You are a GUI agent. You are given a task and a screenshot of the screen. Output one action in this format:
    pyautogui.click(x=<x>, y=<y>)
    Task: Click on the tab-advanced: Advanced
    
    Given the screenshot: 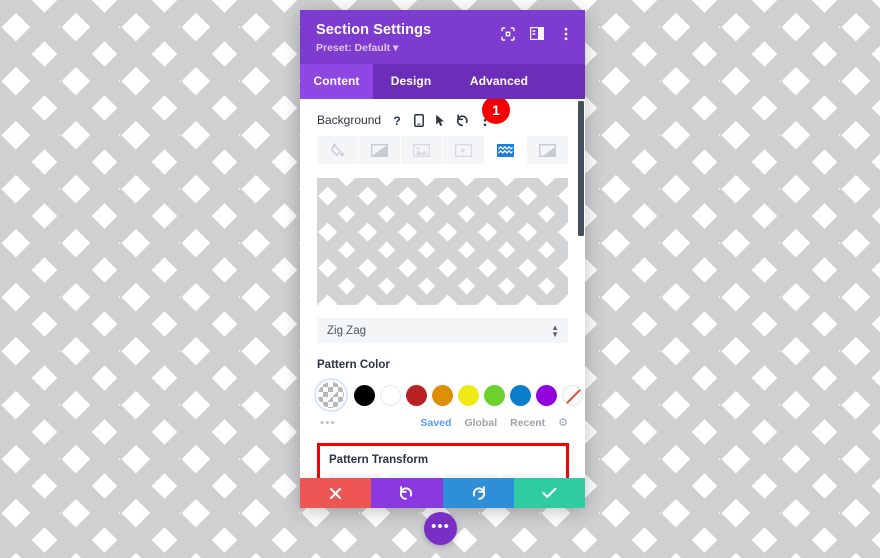 What is the action you would take?
    pyautogui.click(x=499, y=81)
    